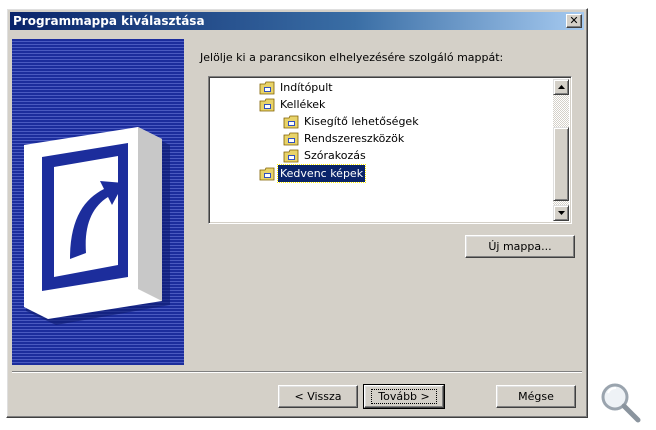 This screenshot has height=430, width=656. I want to click on magnifier-icon, so click(620, 402).